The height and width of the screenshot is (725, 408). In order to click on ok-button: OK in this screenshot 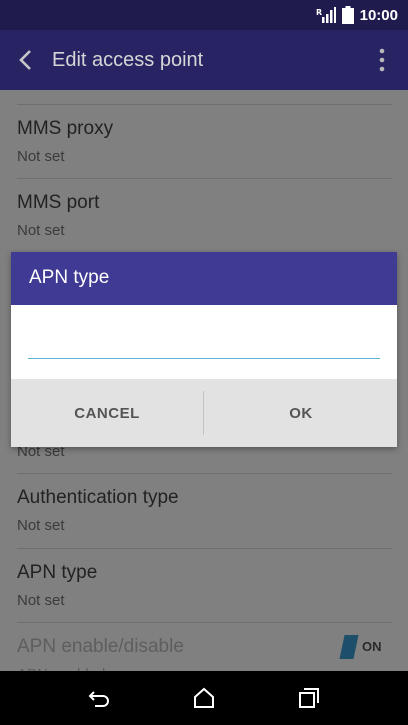, I will do `click(301, 413)`.